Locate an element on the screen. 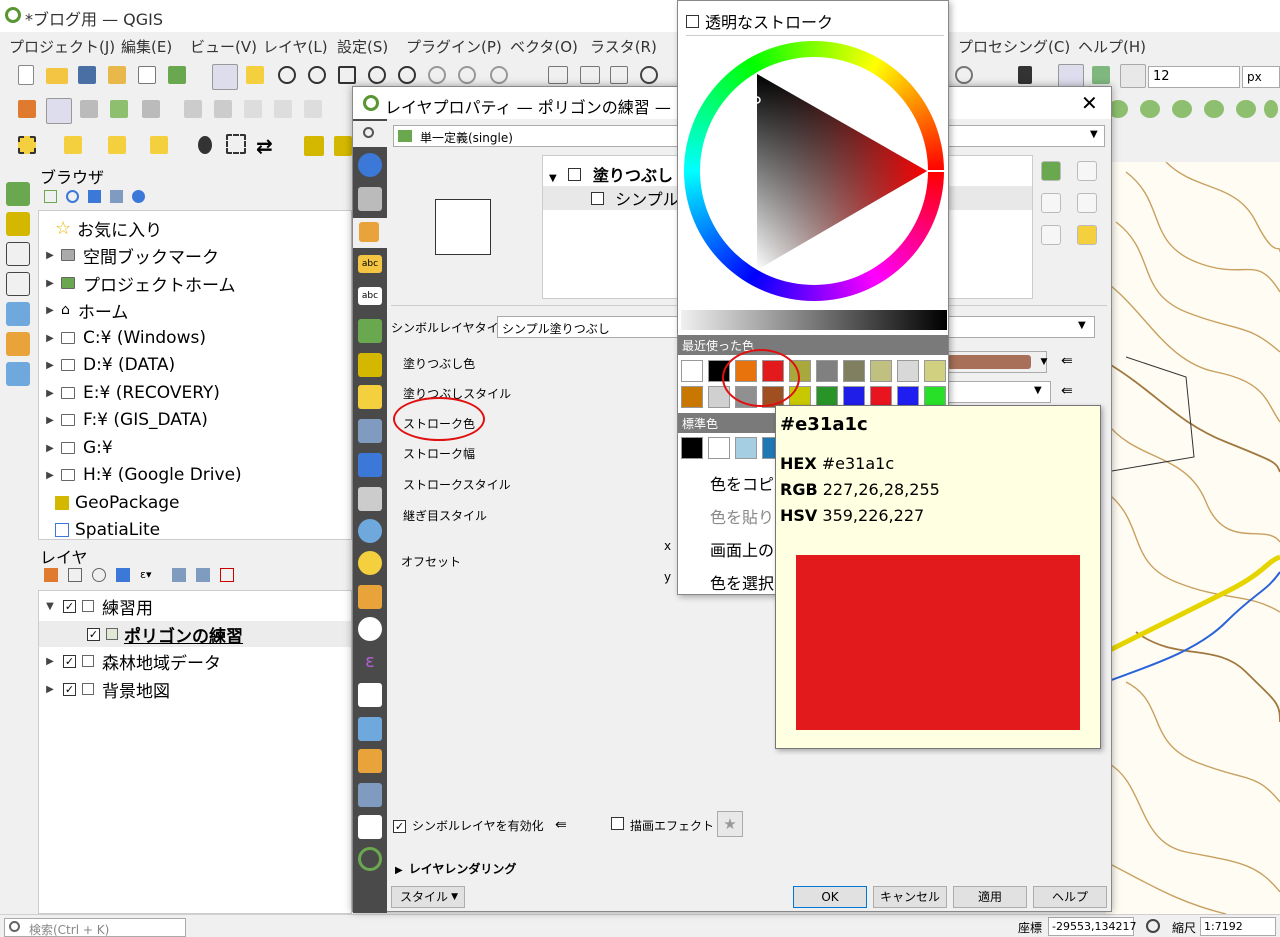 The width and height of the screenshot is (1280, 937). symbol-tree-root: ▼ 塗りつぶし is located at coordinates (611, 174).